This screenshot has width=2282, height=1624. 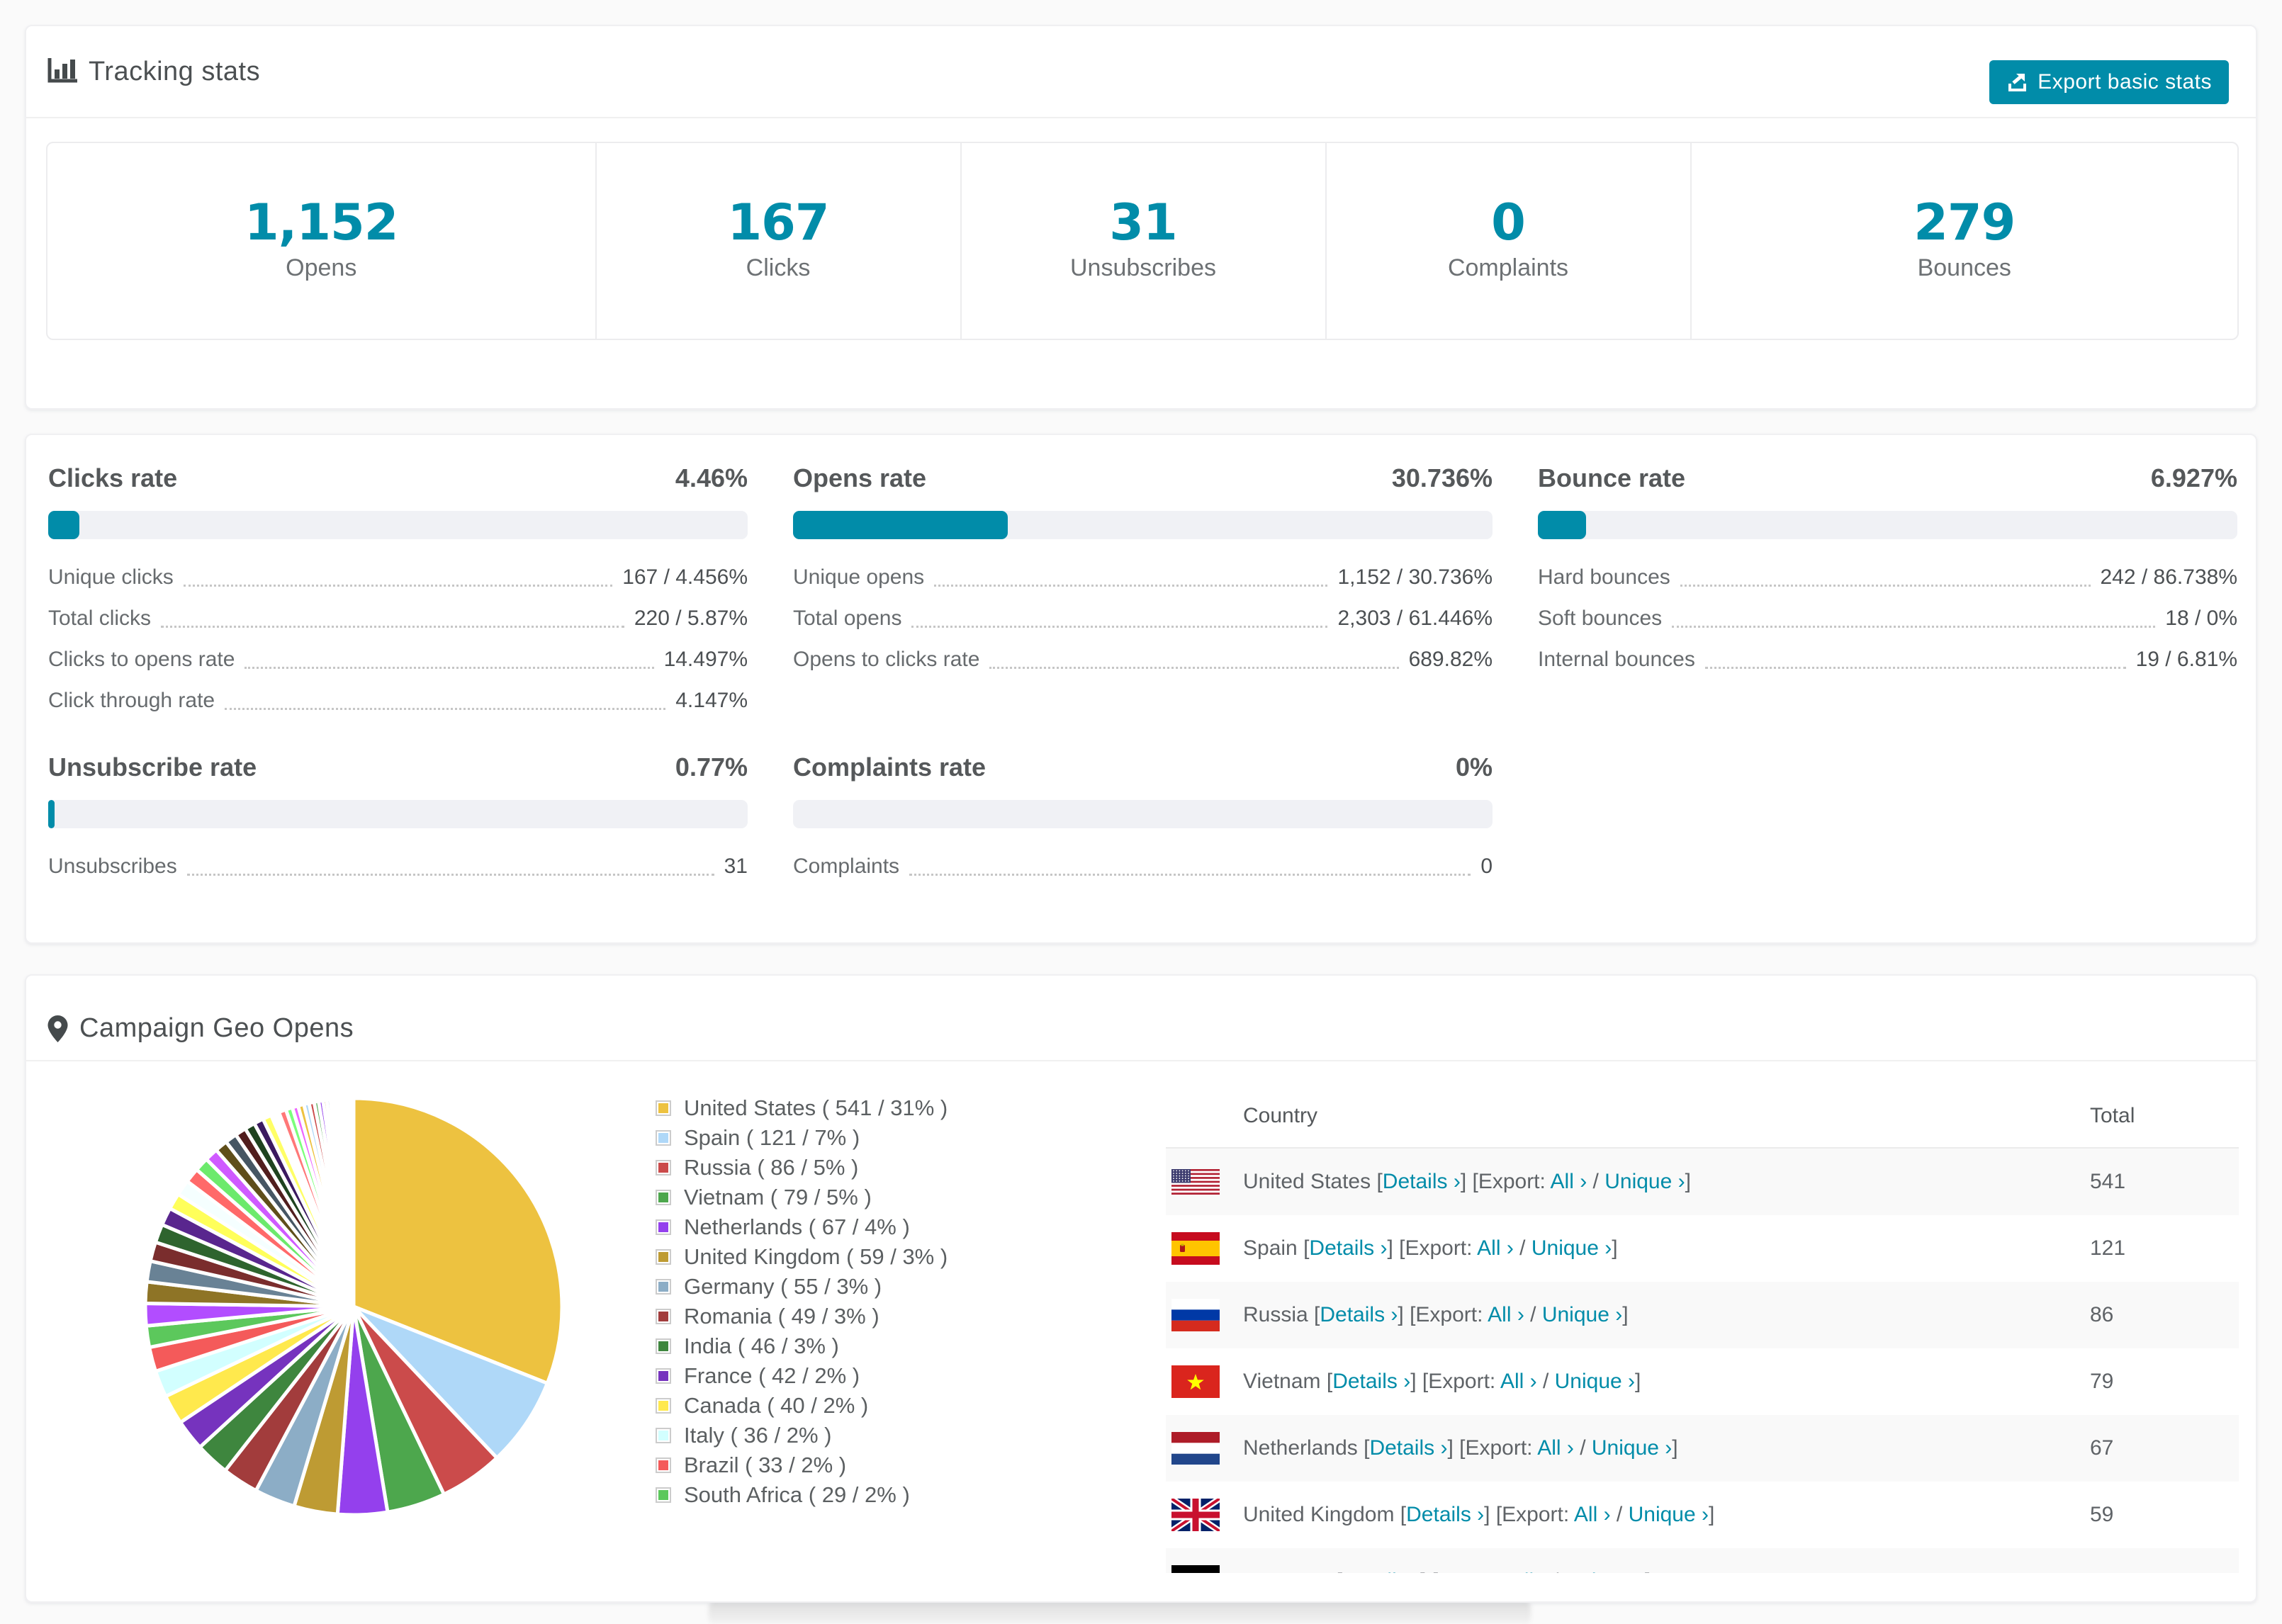 I want to click on rate-row: Complaints 0, so click(x=1143, y=867).